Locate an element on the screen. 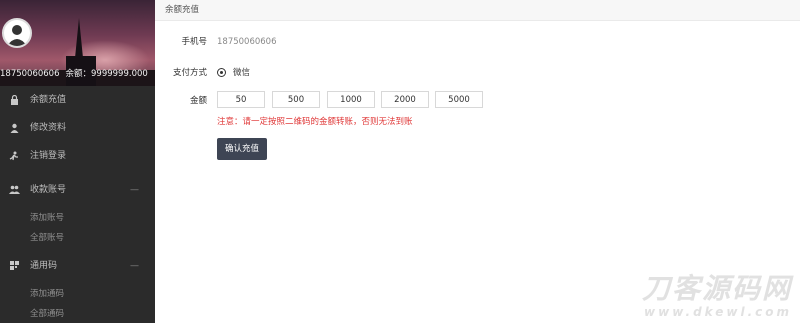 Image resolution: width=800 pixels, height=323 pixels. wechat-radio is located at coordinates (221, 72).